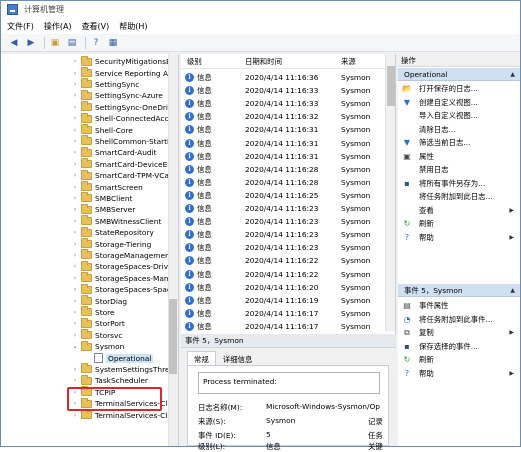 The width and height of the screenshot is (521, 452). What do you see at coordinates (103, 209) in the screenshot?
I see `tree-item: › SMBServer` at bounding box center [103, 209].